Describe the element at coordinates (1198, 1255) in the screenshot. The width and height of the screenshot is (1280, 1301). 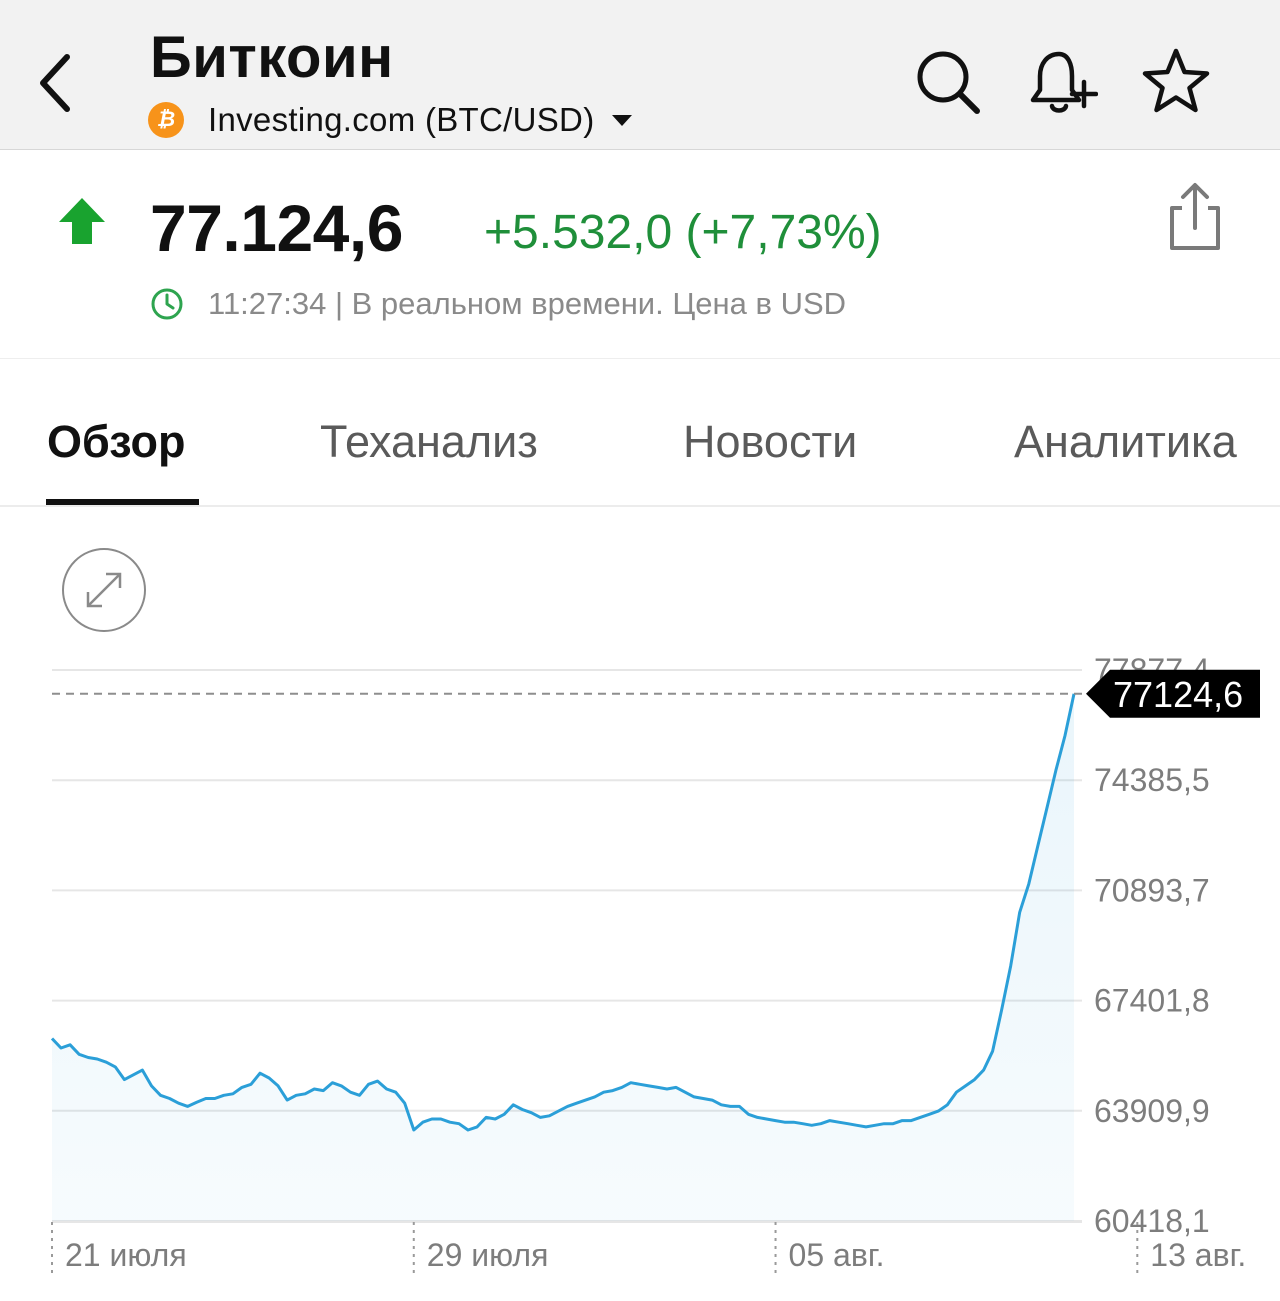
I see `x-tick-label: 13 авг.` at that location.